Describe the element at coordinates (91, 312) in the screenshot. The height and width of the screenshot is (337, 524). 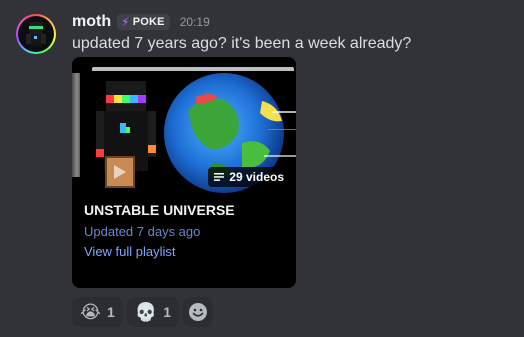
I see `loudly-crying-face-icon: 😭` at that location.